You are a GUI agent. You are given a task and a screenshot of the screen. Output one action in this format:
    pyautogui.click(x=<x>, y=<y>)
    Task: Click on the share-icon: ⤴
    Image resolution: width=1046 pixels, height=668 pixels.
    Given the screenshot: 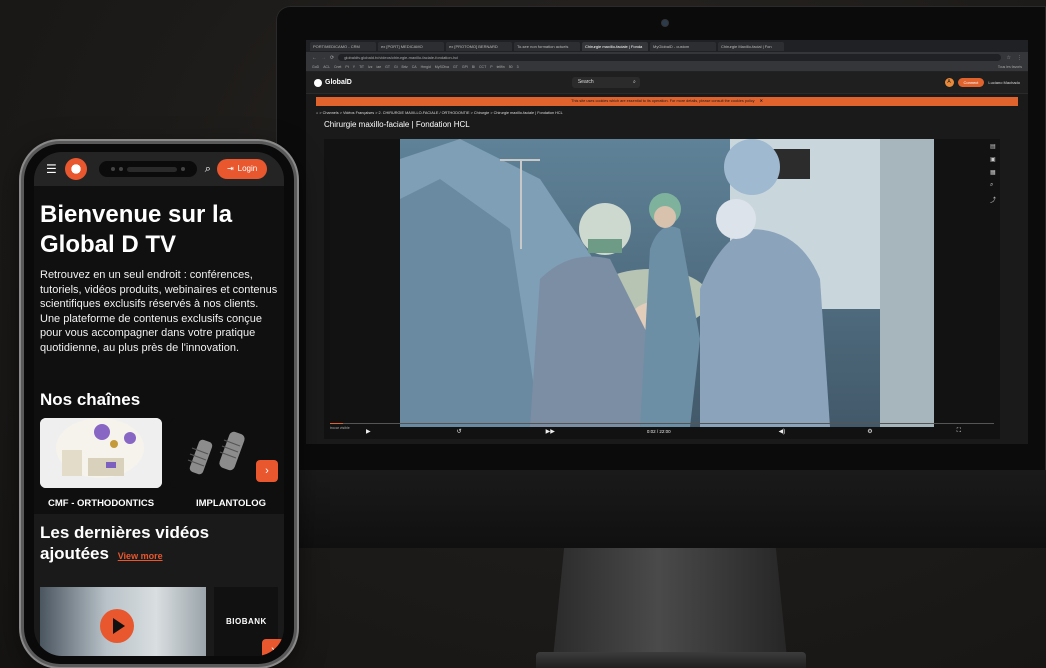 What is the action you would take?
    pyautogui.click(x=993, y=199)
    